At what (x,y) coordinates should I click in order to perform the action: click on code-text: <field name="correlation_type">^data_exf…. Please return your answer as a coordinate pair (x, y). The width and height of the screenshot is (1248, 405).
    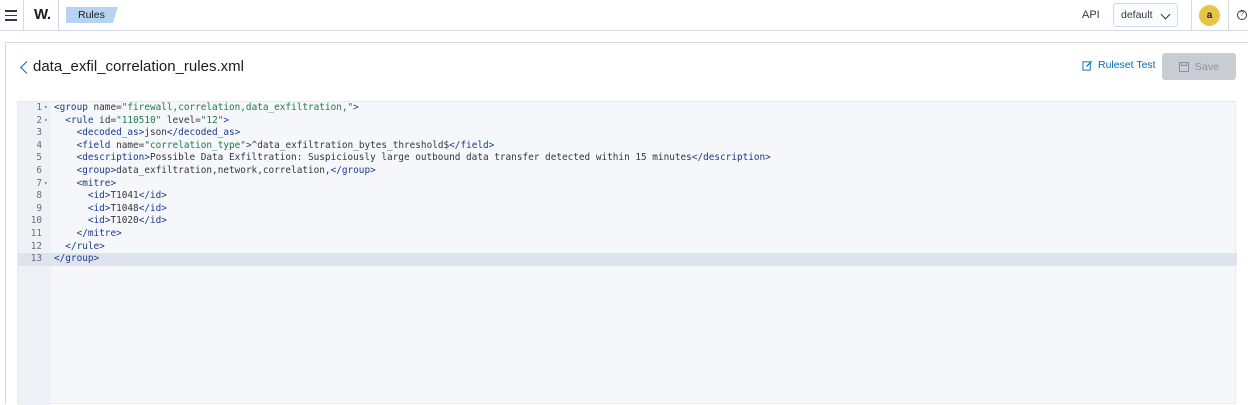
    Looking at the image, I should click on (285, 145).